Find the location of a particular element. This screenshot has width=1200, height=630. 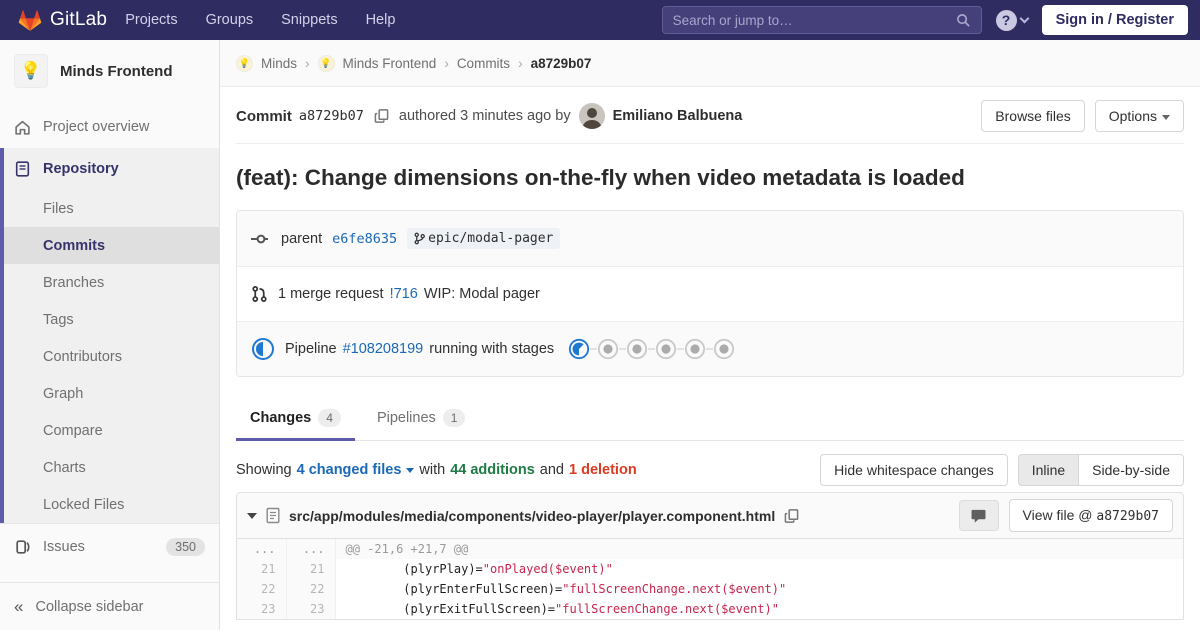

search-icon is located at coordinates (963, 20).